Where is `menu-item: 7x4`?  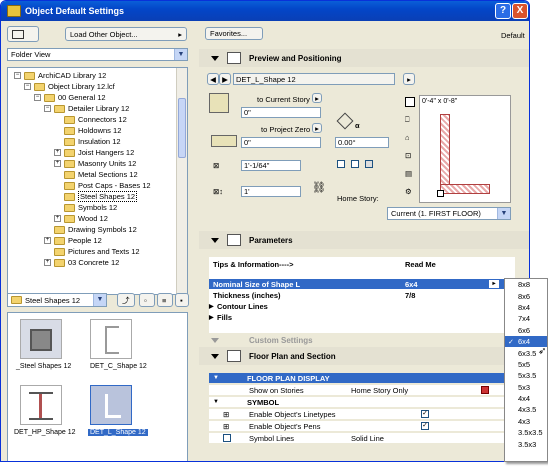
menu-item: 7x4 is located at coordinates (526, 318).